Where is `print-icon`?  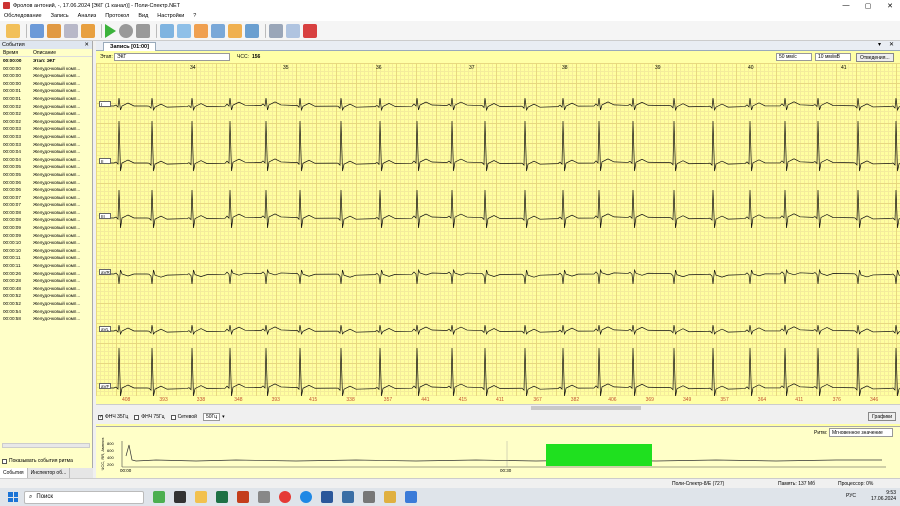
print-icon is located at coordinates (276, 30).